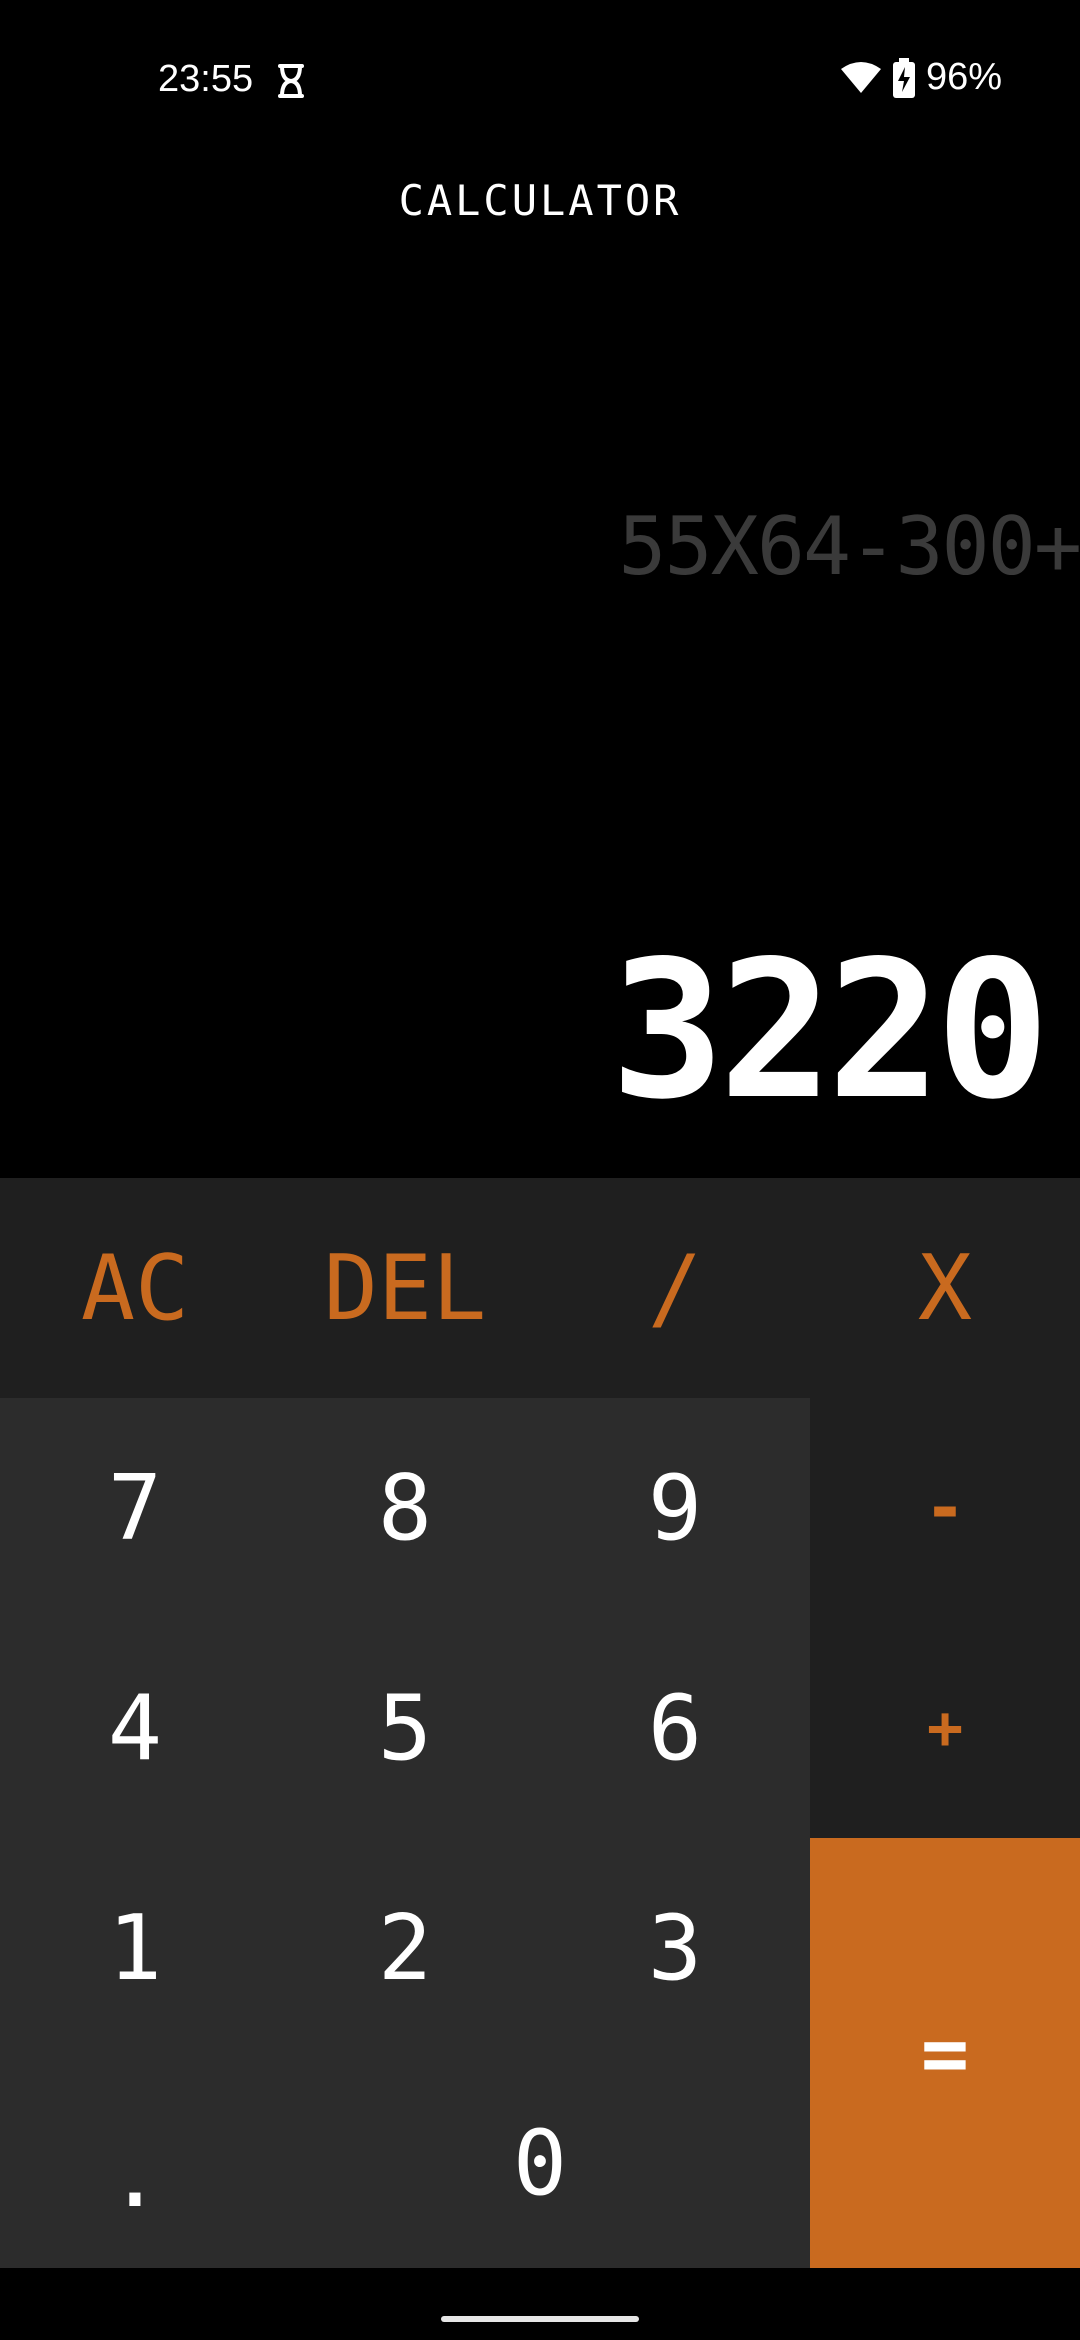  What do you see at coordinates (405, 1508) in the screenshot?
I see `digit-8-button: 8` at bounding box center [405, 1508].